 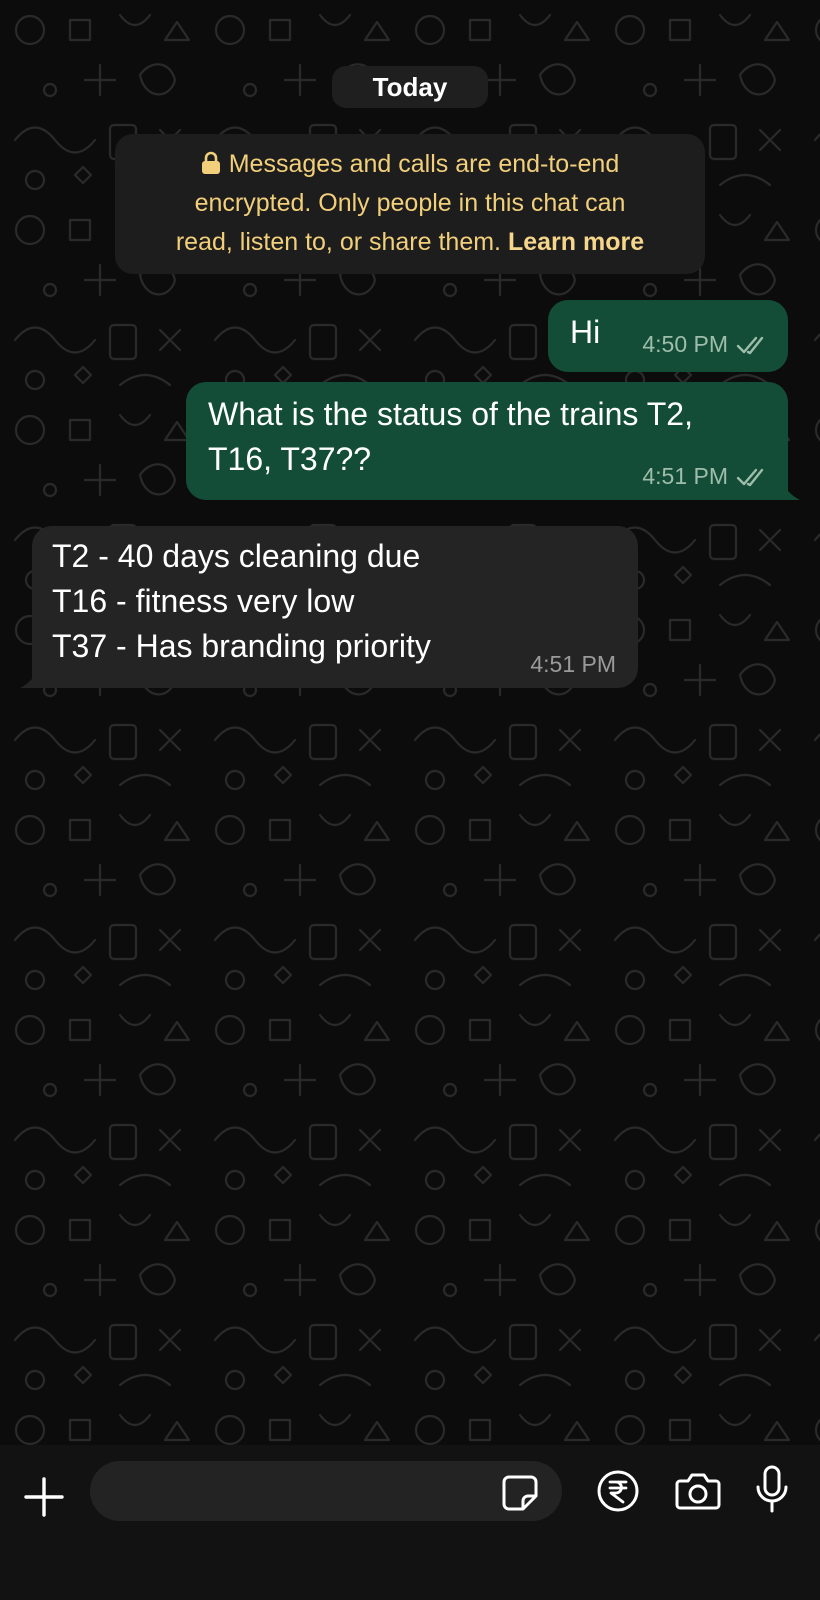 What do you see at coordinates (576, 242) in the screenshot?
I see `learn-more-link: Learn more` at bounding box center [576, 242].